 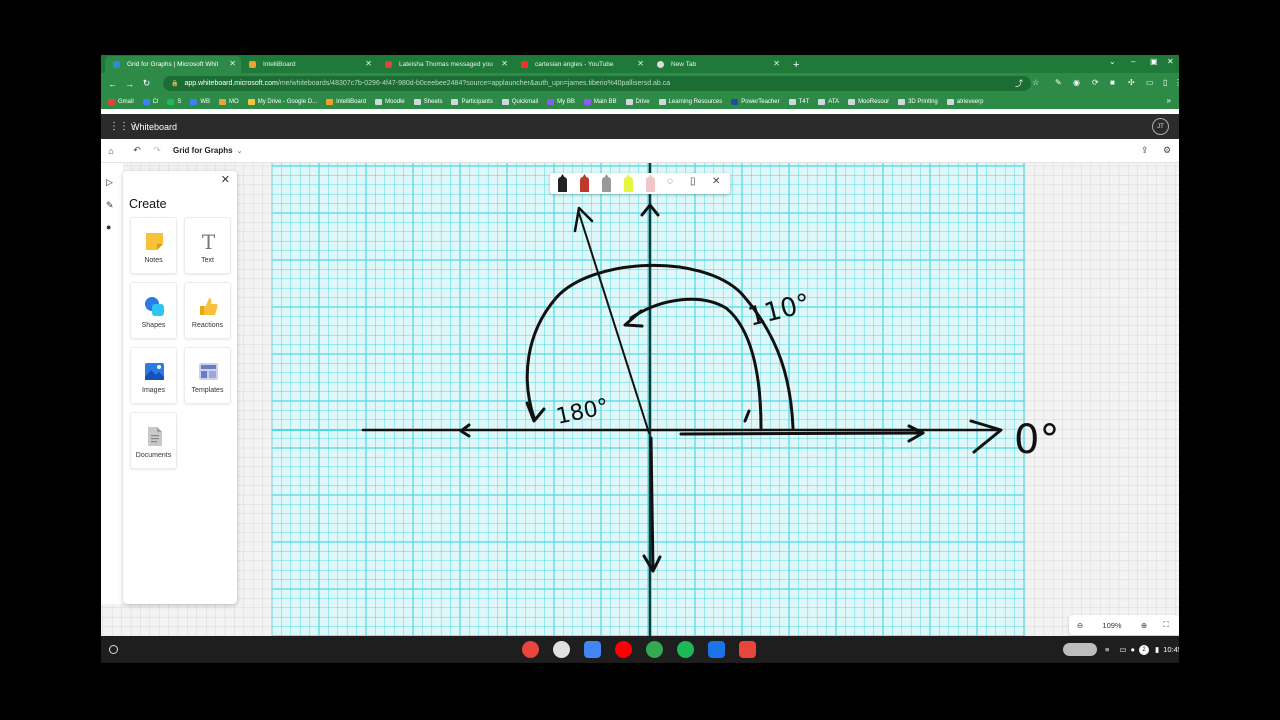 What do you see at coordinates (1144, 625) in the screenshot?
I see `zoom-in-icon: ⊕` at bounding box center [1144, 625].